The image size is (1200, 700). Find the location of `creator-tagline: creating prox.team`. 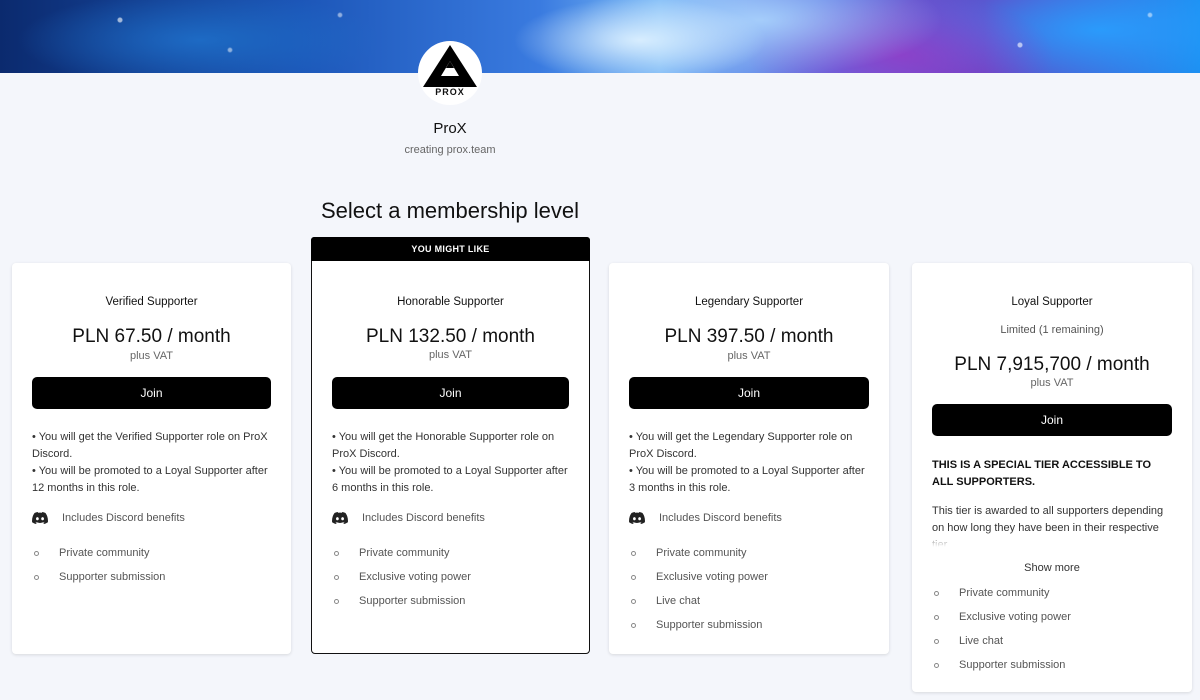

creator-tagline: creating prox.team is located at coordinates (450, 150).